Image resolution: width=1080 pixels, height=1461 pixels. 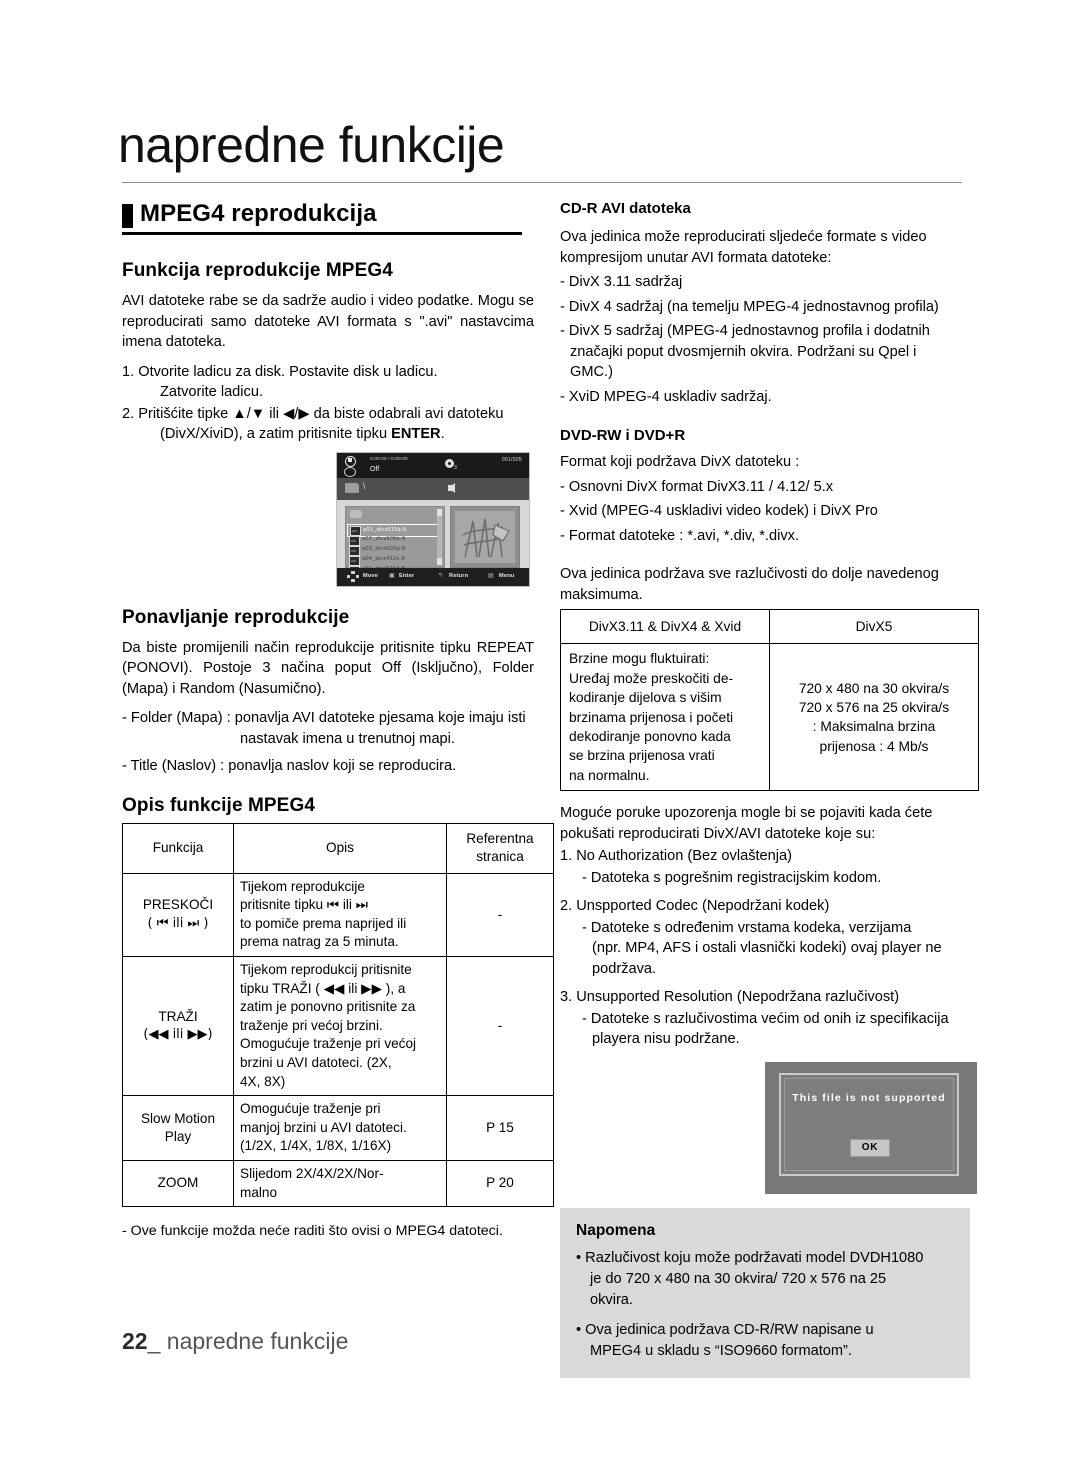 I want to click on cell-function-name: ZOOM, so click(x=178, y=1183).